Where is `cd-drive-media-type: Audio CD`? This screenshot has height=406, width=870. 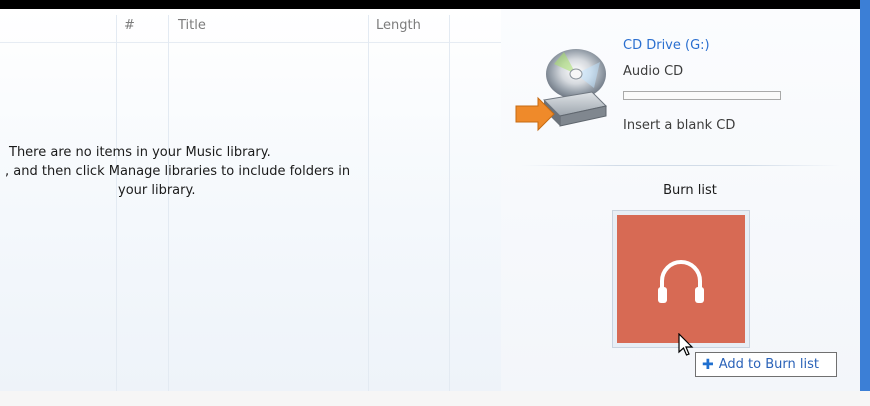 cd-drive-media-type: Audio CD is located at coordinates (653, 71).